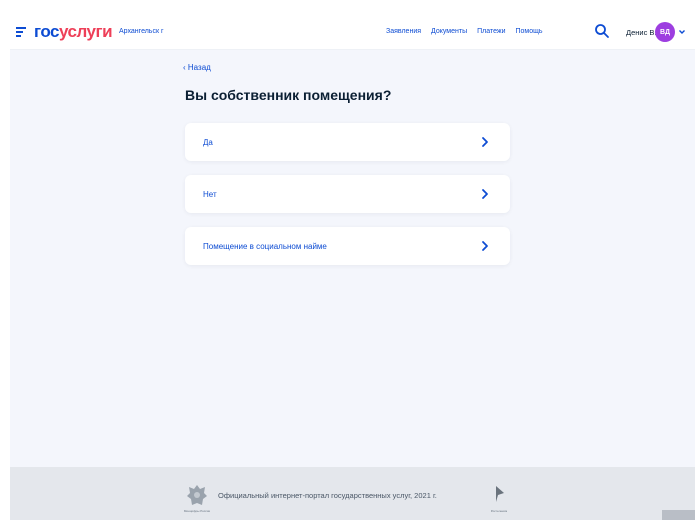 This screenshot has width=695, height=520. What do you see at coordinates (347, 8) in the screenshot?
I see `top-strip` at bounding box center [347, 8].